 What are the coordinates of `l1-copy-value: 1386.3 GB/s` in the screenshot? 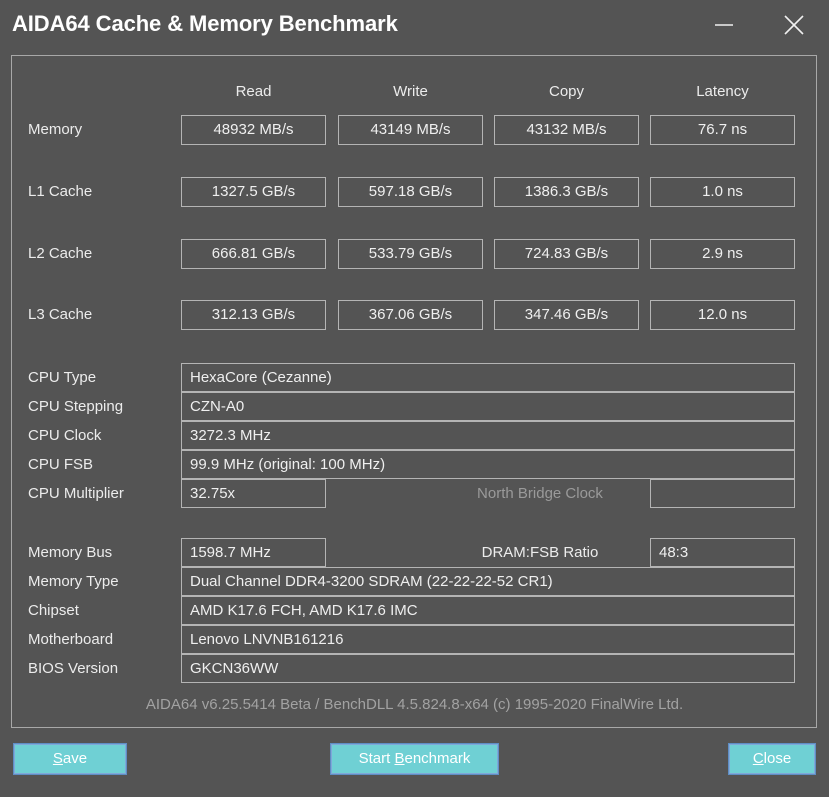 It's located at (566, 192).